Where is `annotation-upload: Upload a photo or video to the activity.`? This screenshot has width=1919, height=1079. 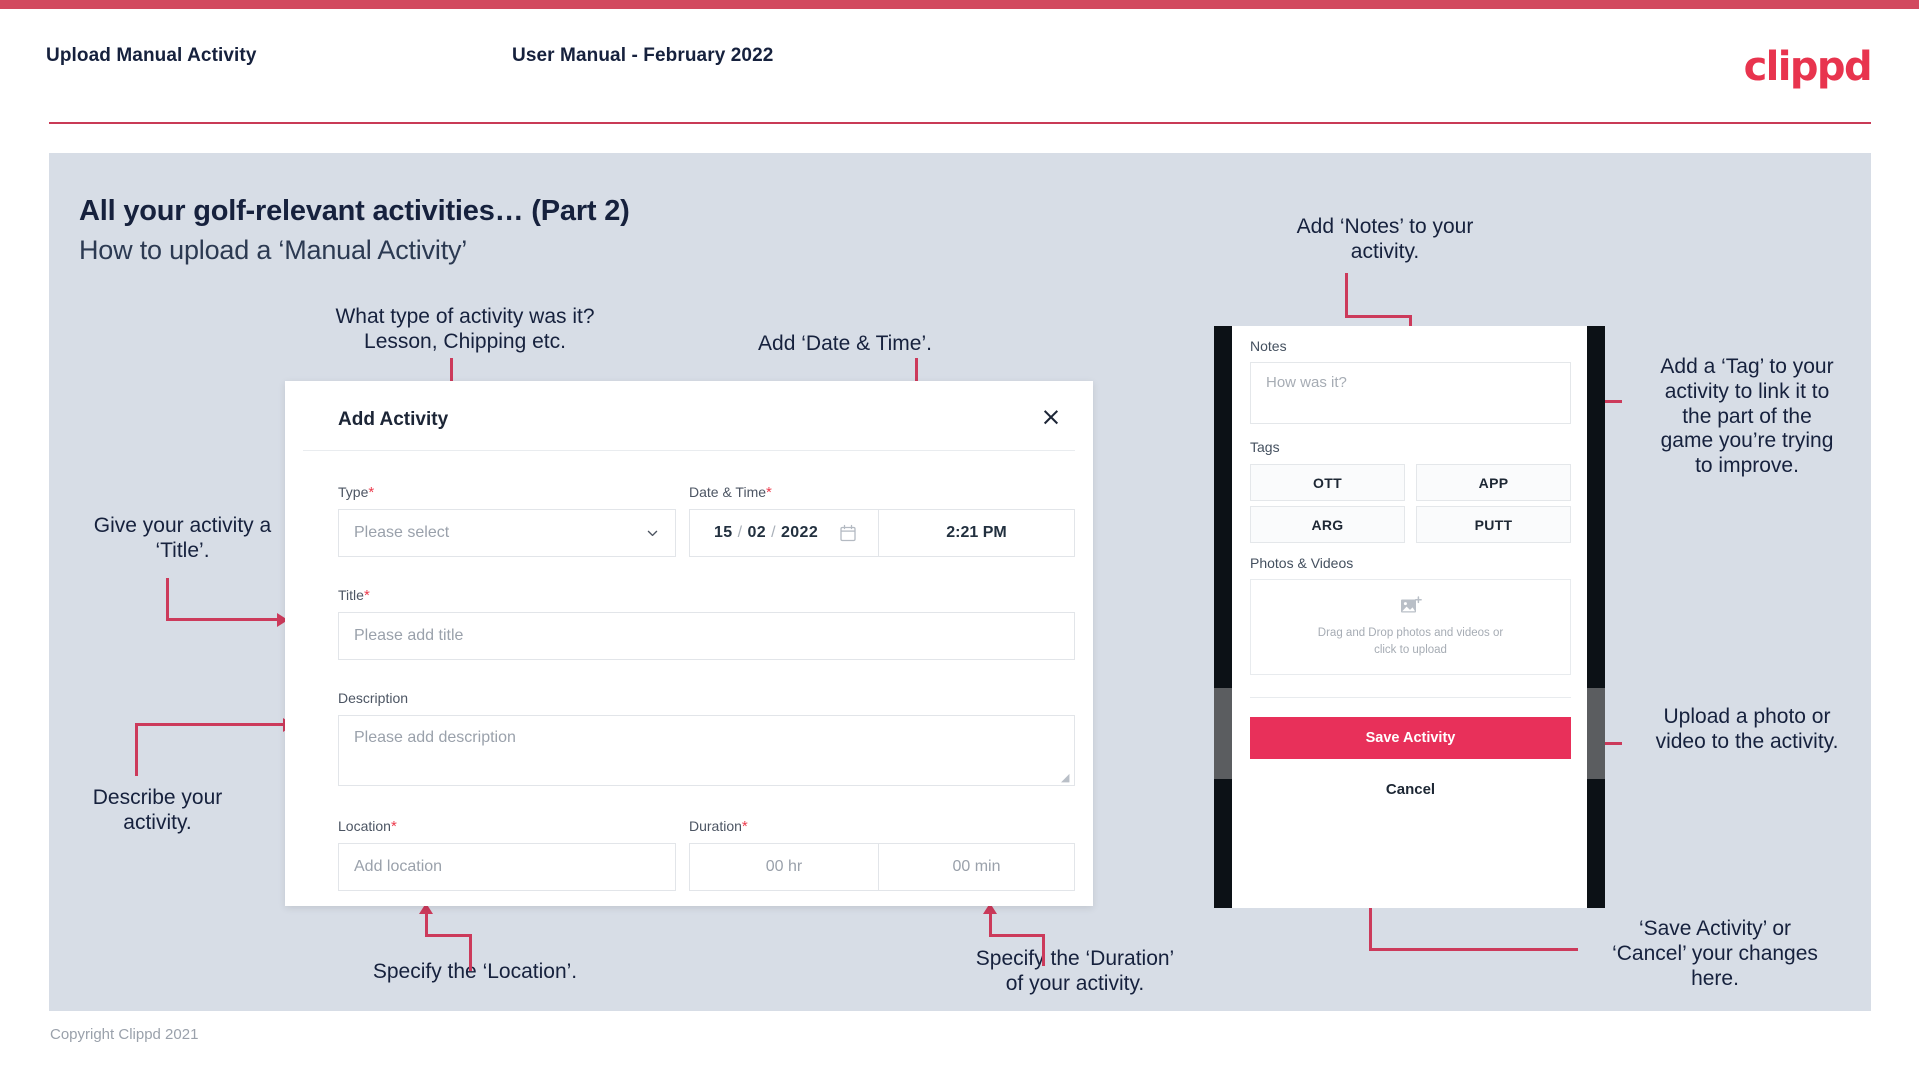 annotation-upload: Upload a photo or video to the activity. is located at coordinates (1747, 729).